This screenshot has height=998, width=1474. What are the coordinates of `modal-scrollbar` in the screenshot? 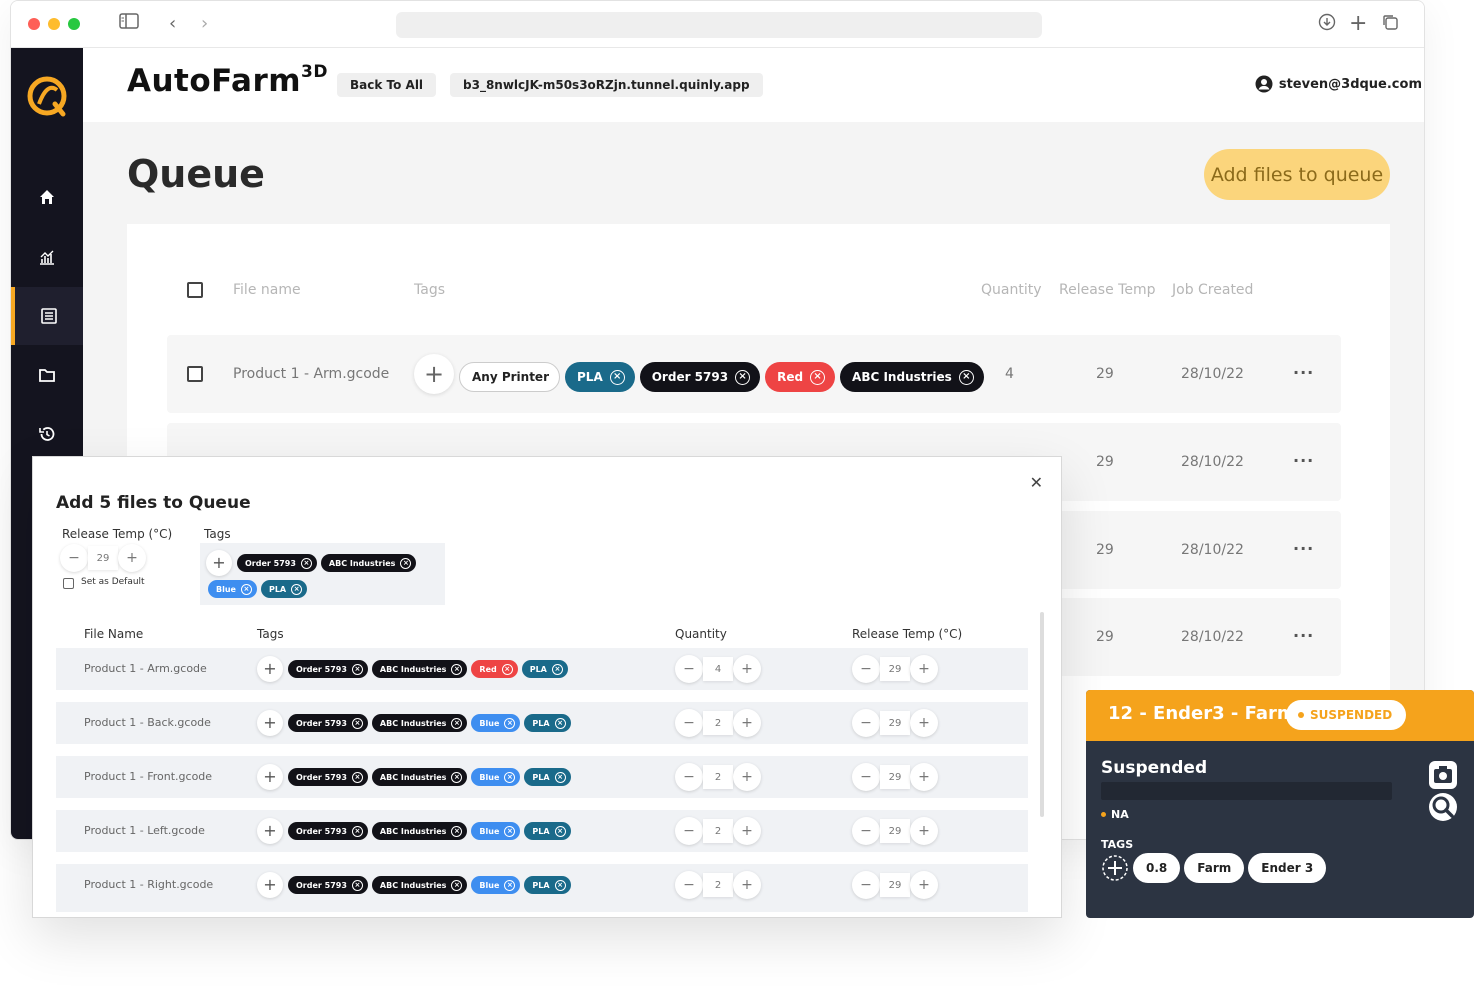 It's located at (1042, 714).